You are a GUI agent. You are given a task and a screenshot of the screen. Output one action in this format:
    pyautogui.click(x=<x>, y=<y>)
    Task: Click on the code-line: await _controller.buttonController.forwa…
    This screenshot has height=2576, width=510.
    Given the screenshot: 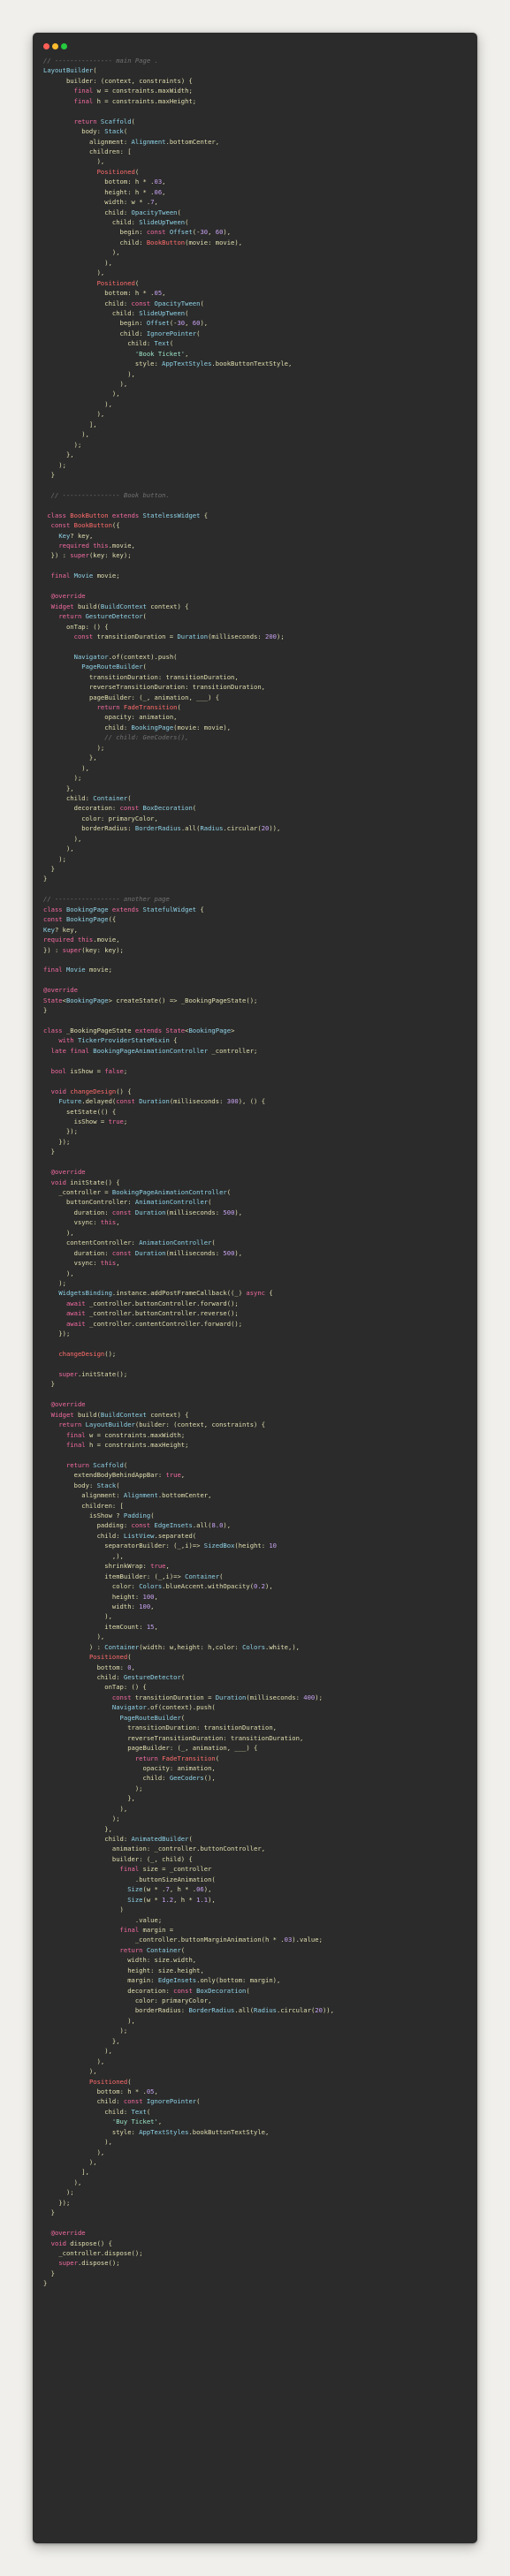 What is the action you would take?
    pyautogui.click(x=152, y=1303)
    